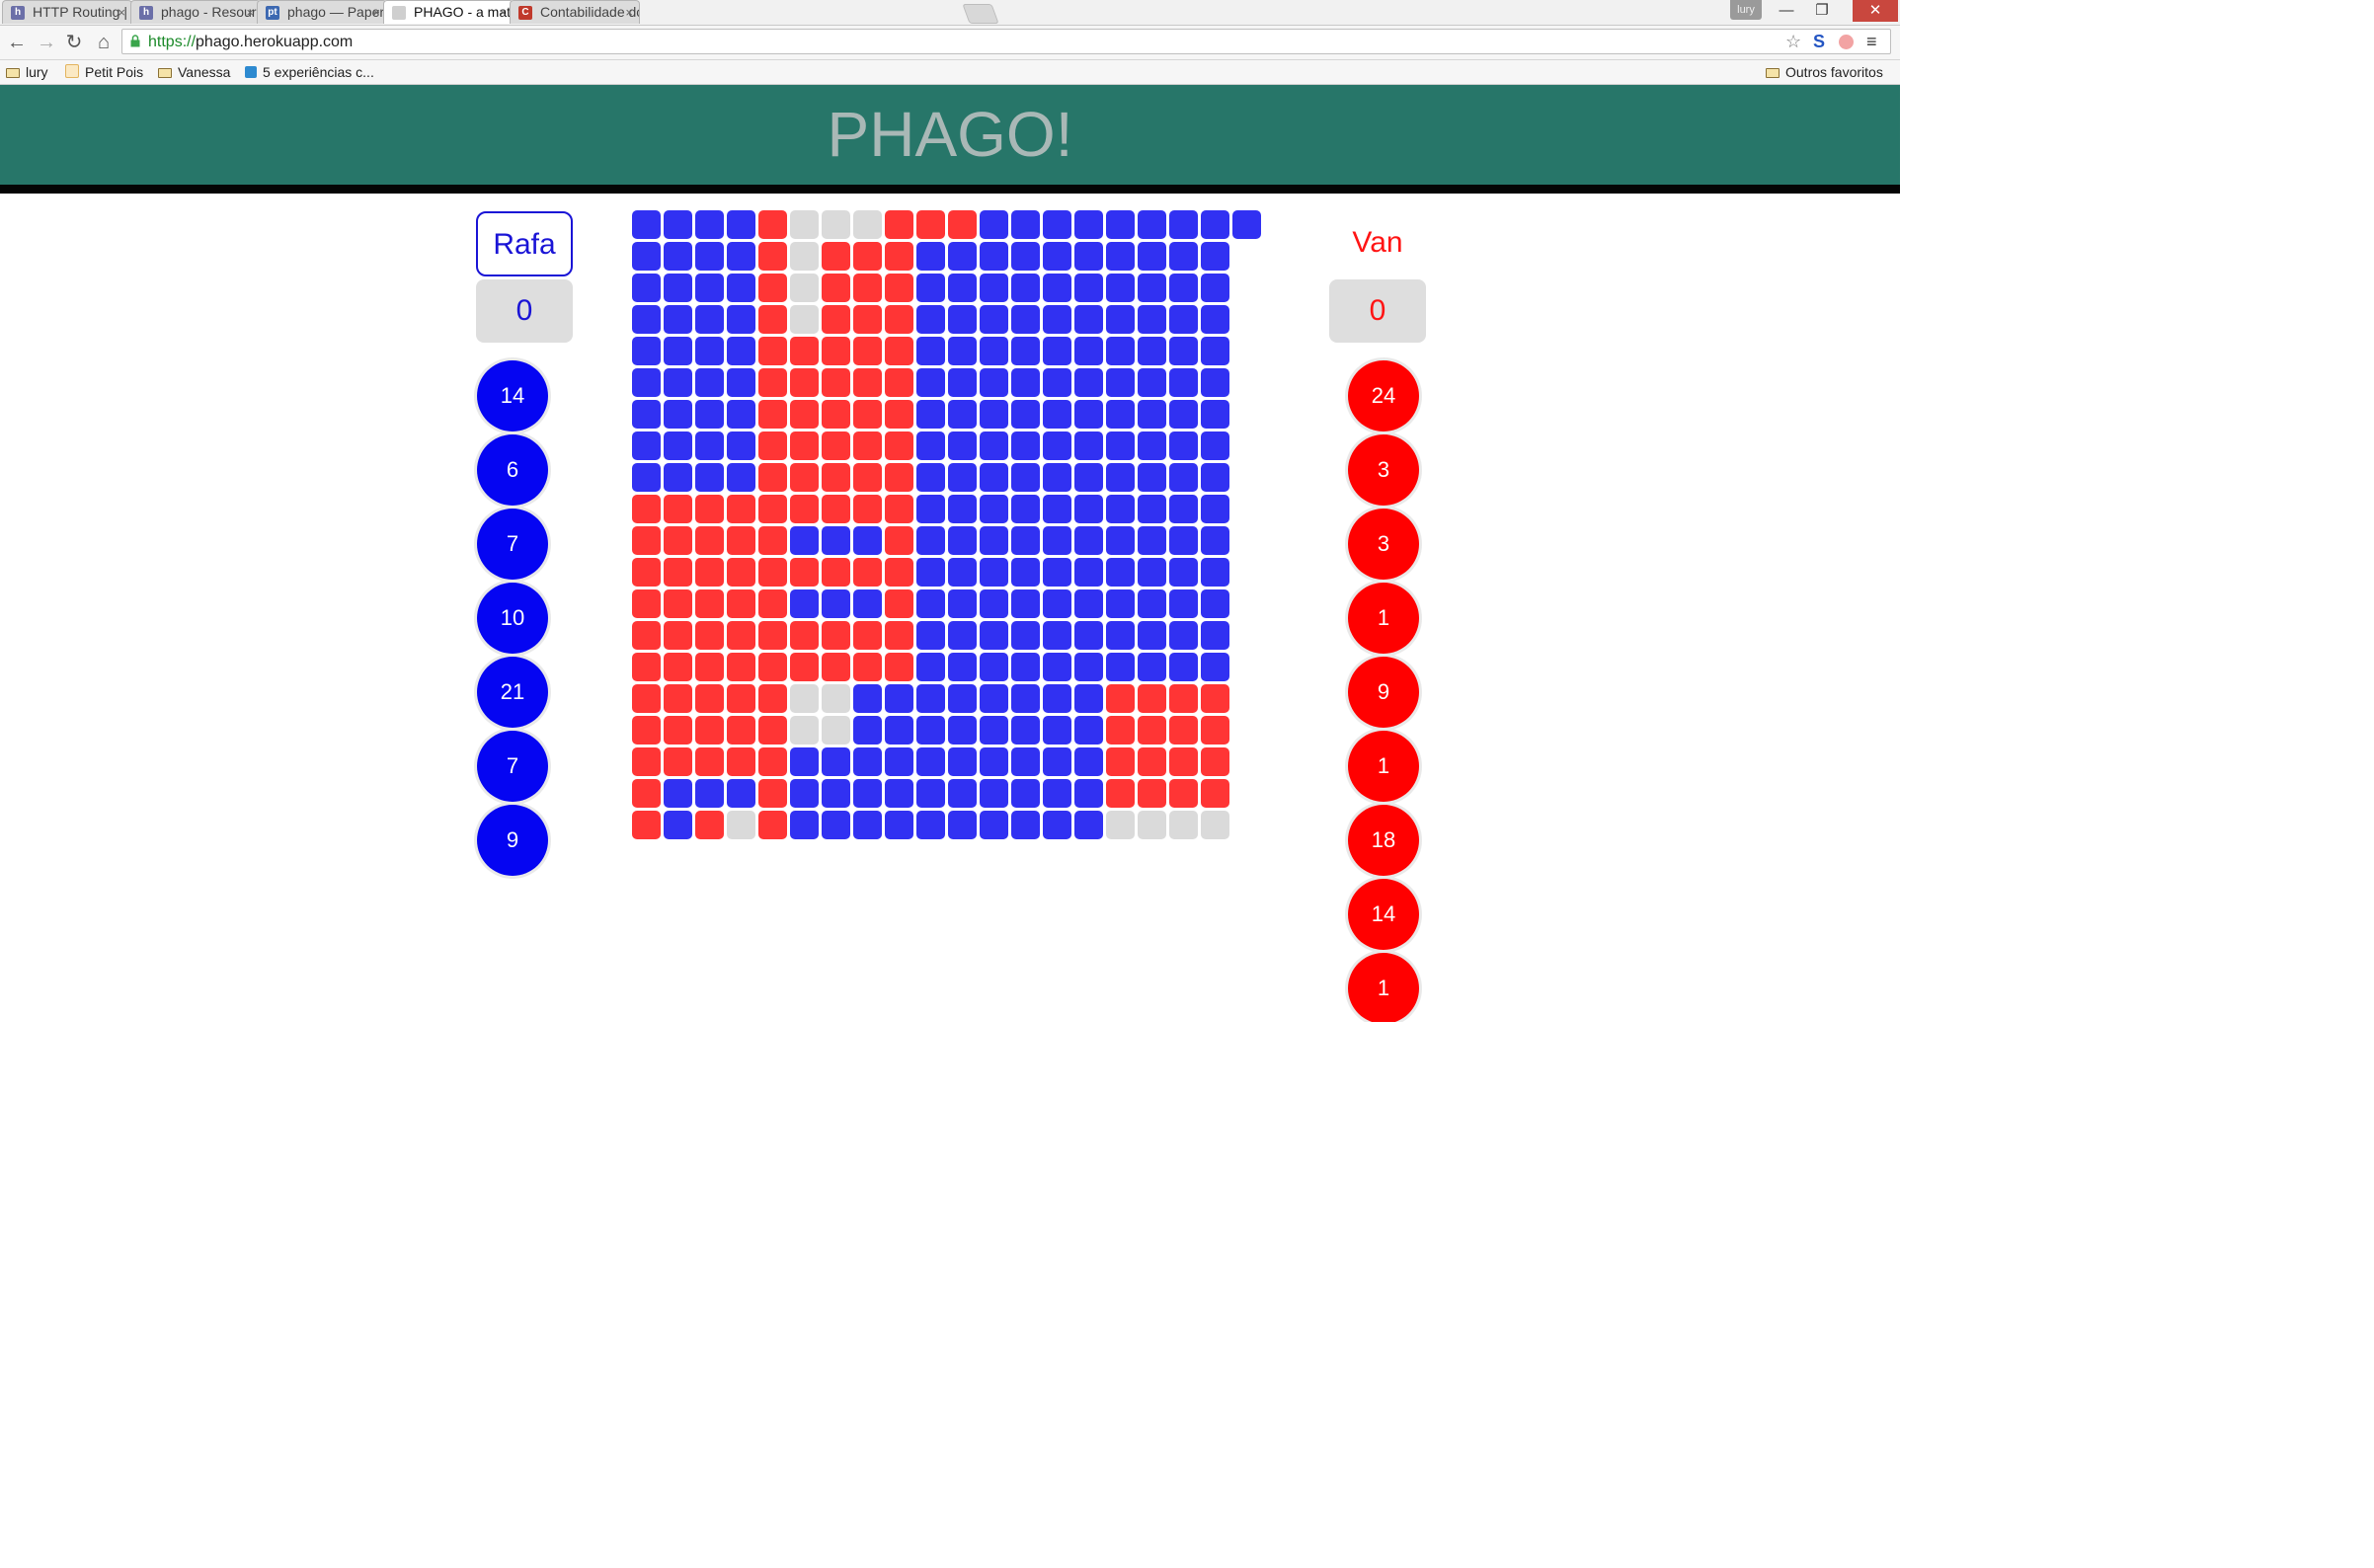 This screenshot has width=2374, height=1568. What do you see at coordinates (1377, 243) in the screenshot?
I see `player2-name: Van` at bounding box center [1377, 243].